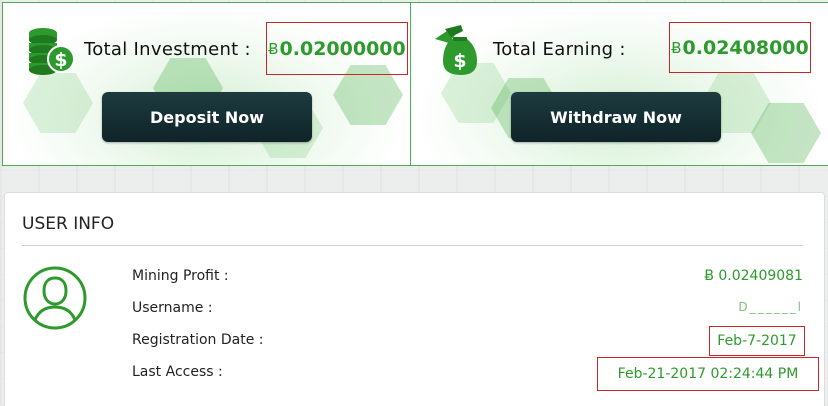 Image resolution: width=828 pixels, height=406 pixels. What do you see at coordinates (753, 276) in the screenshot?
I see `mining-profit-value: Ƀ 0.02409081` at bounding box center [753, 276].